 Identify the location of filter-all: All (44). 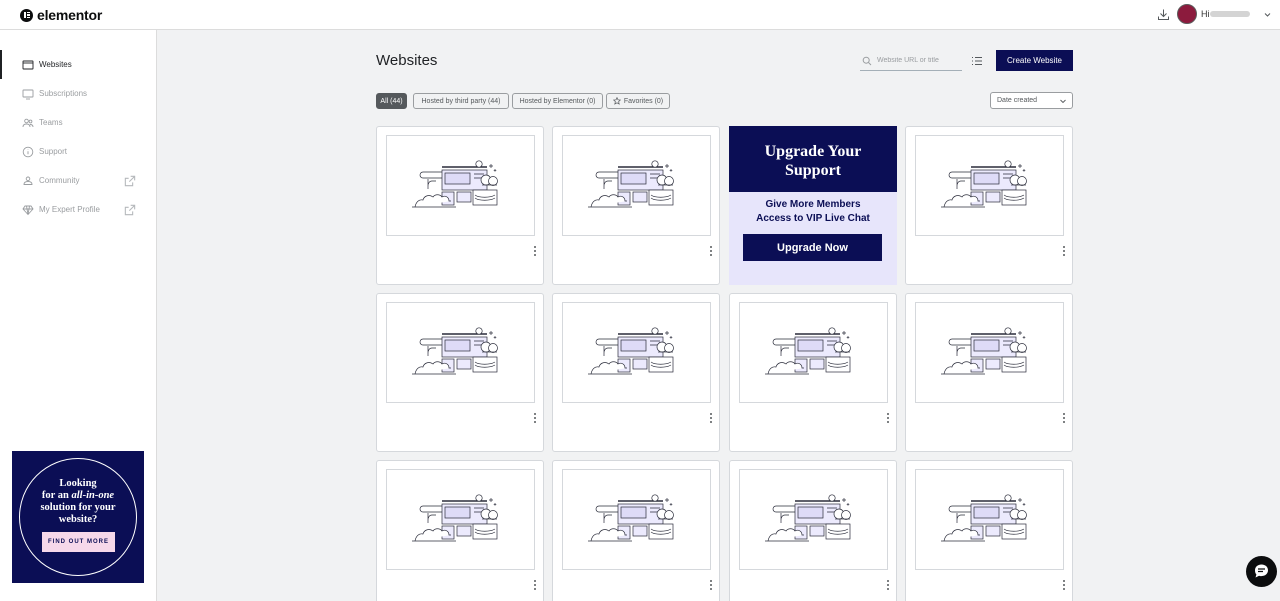
(391, 101).